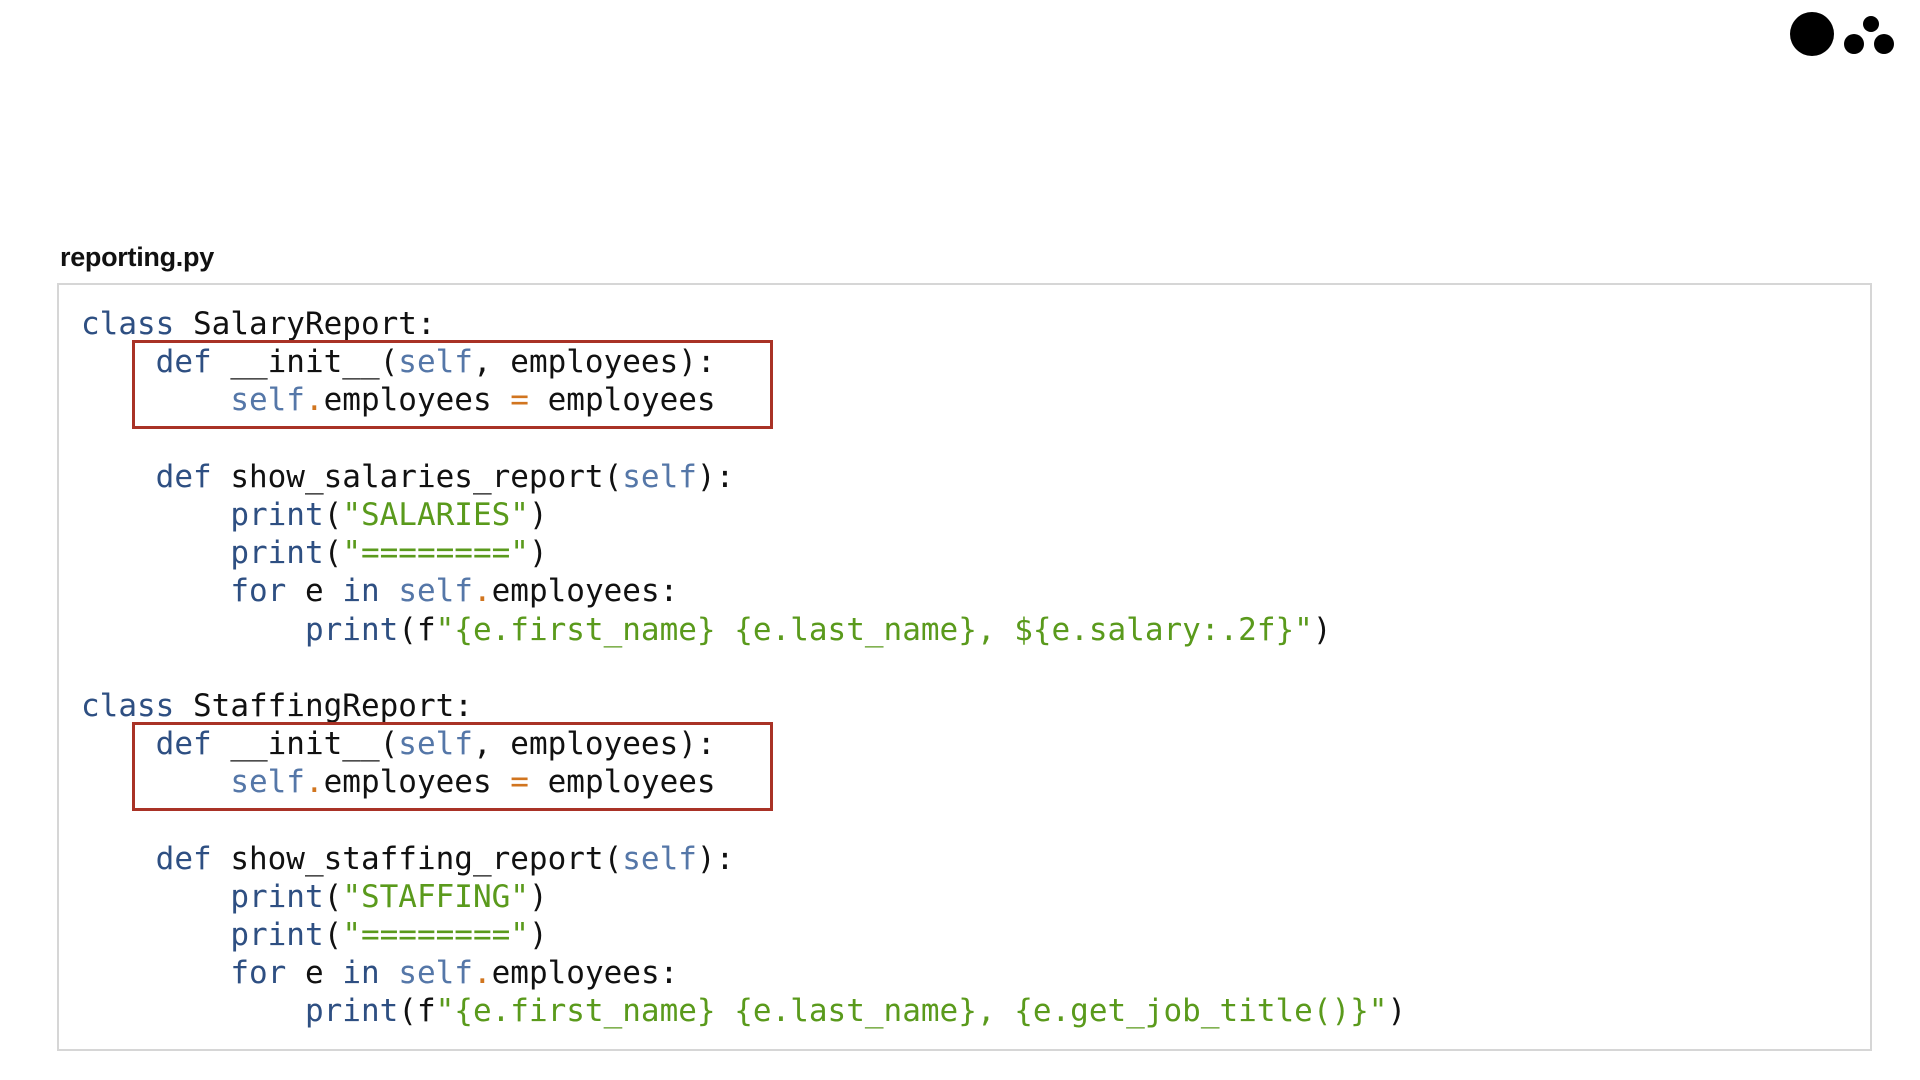  Describe the element at coordinates (137, 257) in the screenshot. I see `file-title: reporting.py` at that location.